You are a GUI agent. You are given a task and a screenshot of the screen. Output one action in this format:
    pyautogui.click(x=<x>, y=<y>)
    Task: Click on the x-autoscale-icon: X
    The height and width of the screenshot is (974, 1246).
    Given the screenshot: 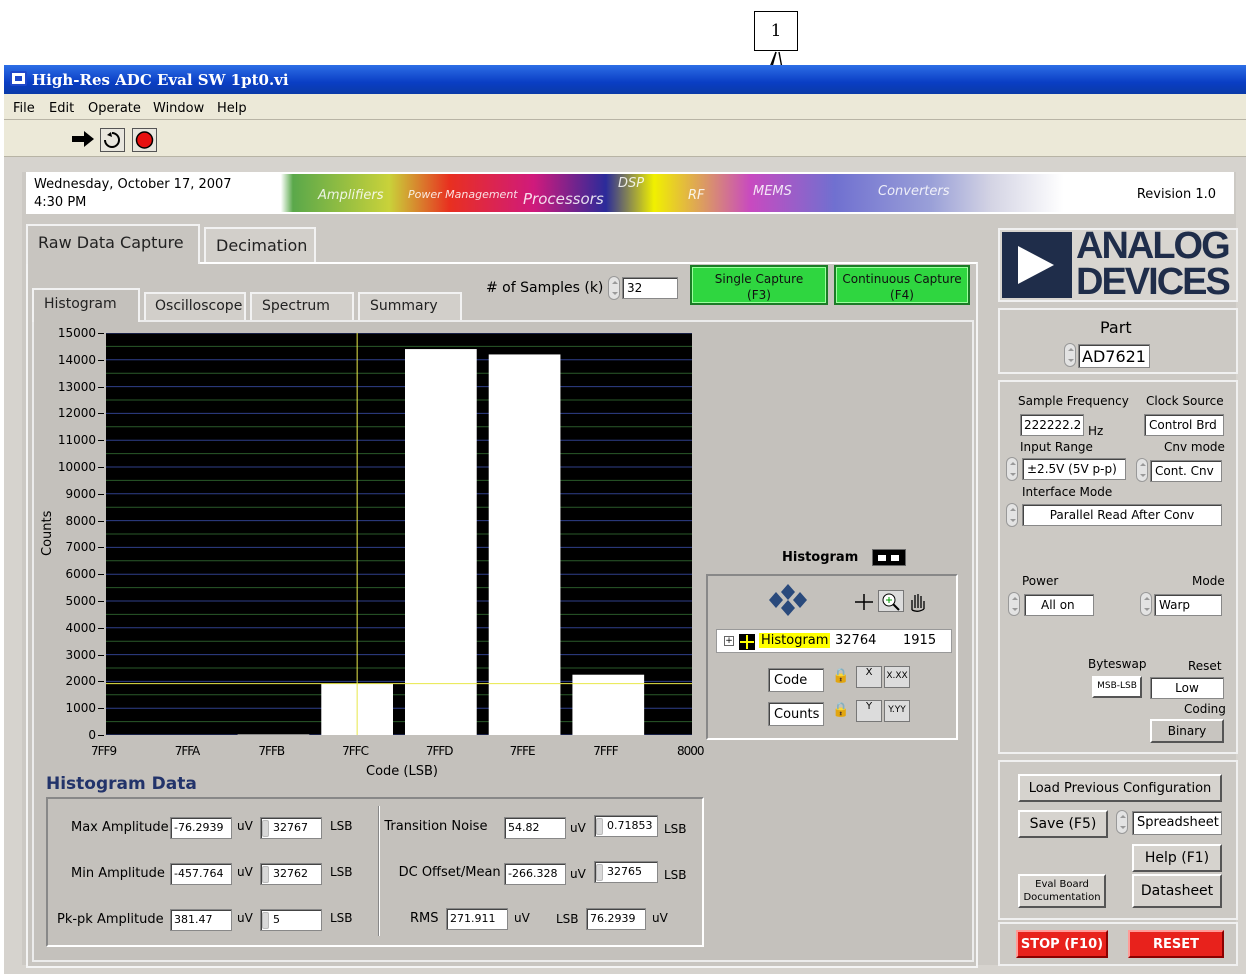 What is the action you would take?
    pyautogui.click(x=869, y=677)
    